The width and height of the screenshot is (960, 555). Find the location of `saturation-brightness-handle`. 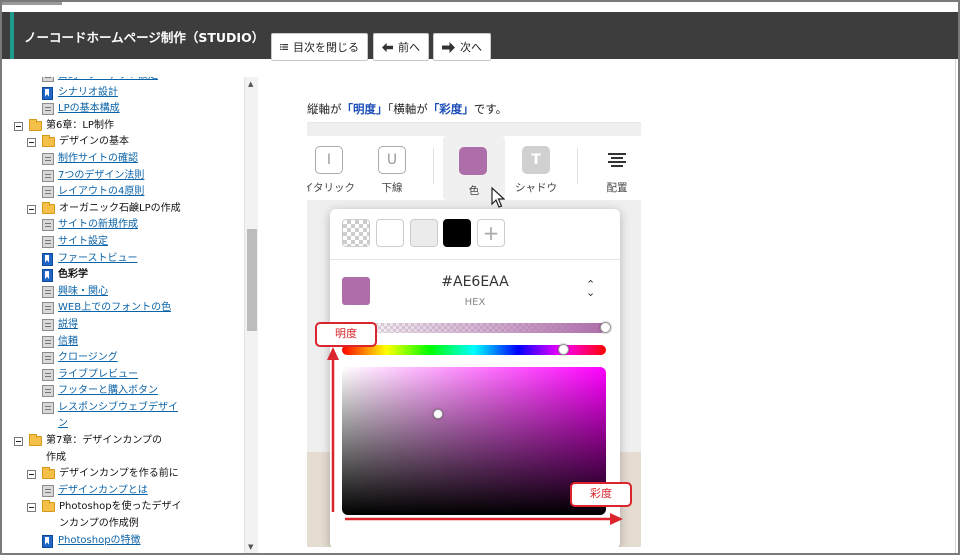

saturation-brightness-handle is located at coordinates (438, 414).